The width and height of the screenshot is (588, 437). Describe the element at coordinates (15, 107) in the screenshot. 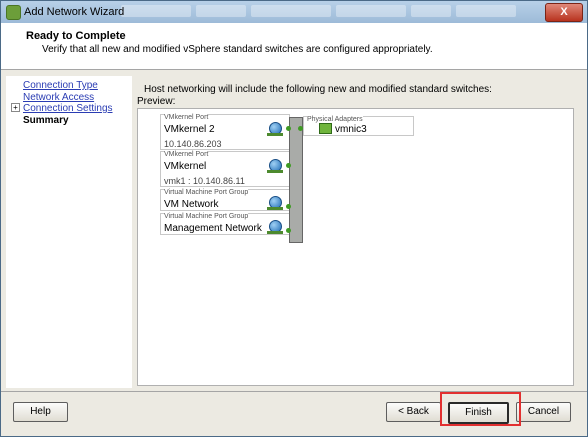

I see `expand-icon: +` at that location.